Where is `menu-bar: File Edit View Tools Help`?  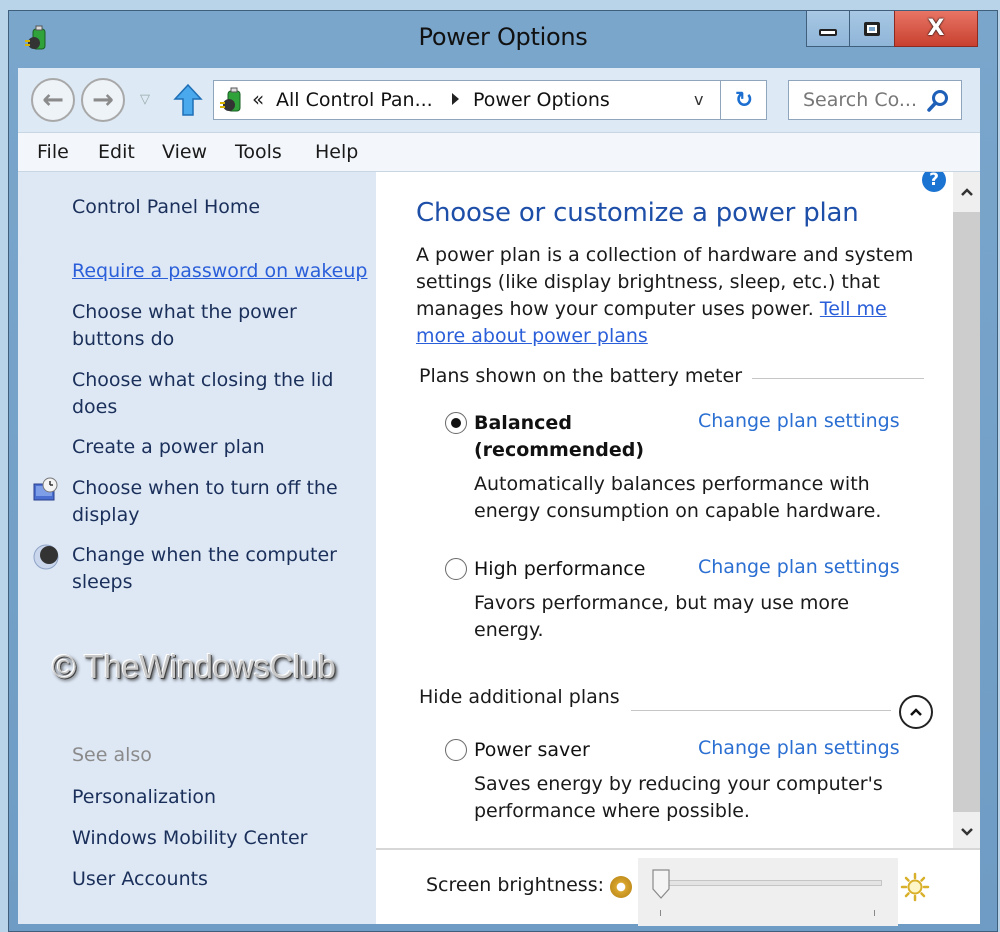 menu-bar: File Edit View Tools Help is located at coordinates (499, 152).